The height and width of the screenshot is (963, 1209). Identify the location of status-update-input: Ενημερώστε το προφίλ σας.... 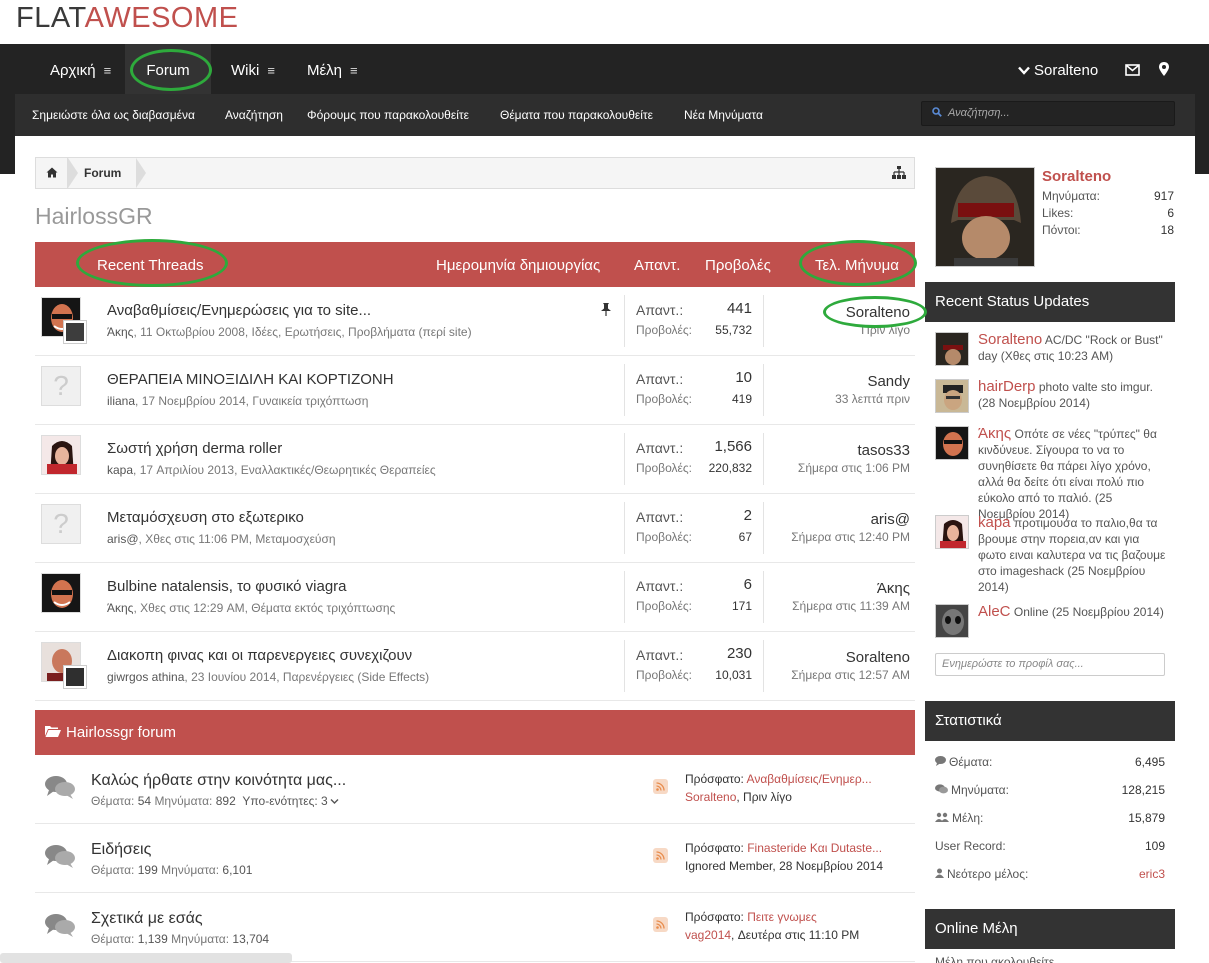
(1050, 664).